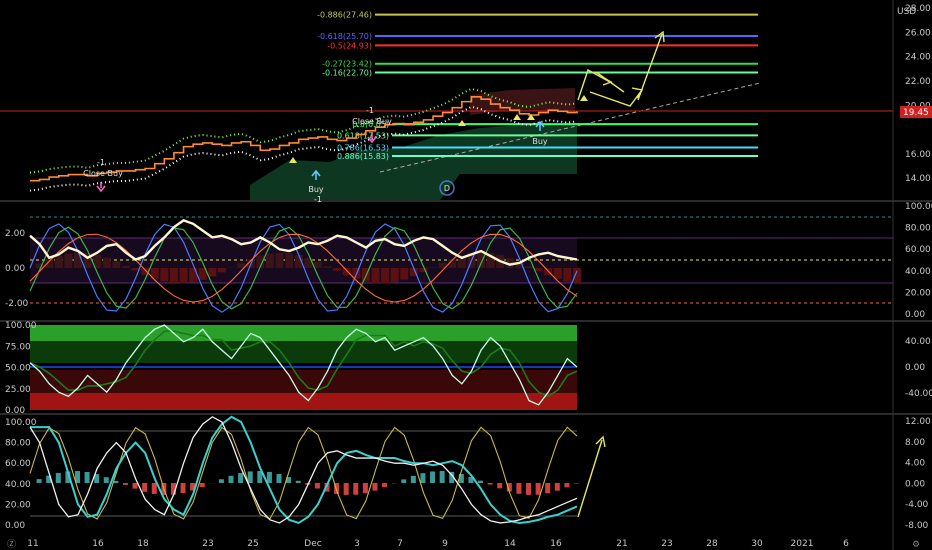 Image resolution: width=932 pixels, height=550 pixels. Describe the element at coordinates (304, 470) in the screenshot. I see `osc3-teal-line` at that location.